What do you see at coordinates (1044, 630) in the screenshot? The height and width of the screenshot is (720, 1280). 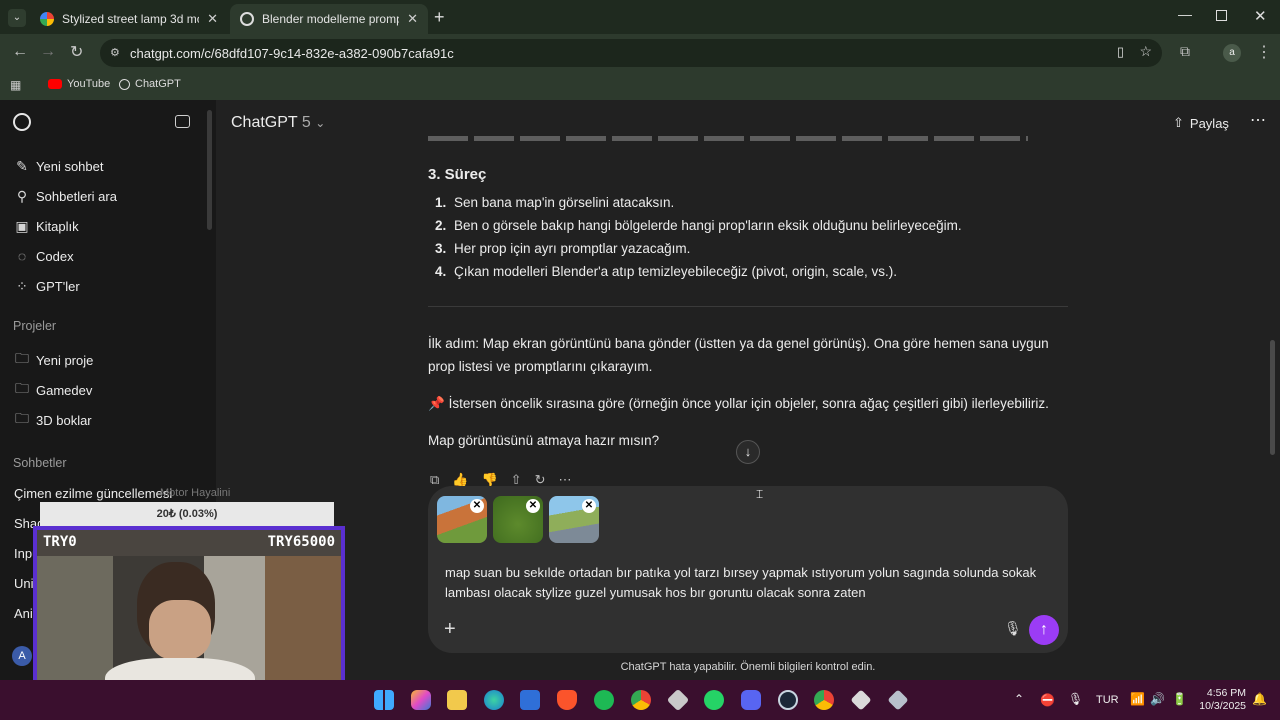 I see `send-button: ↑` at bounding box center [1044, 630].